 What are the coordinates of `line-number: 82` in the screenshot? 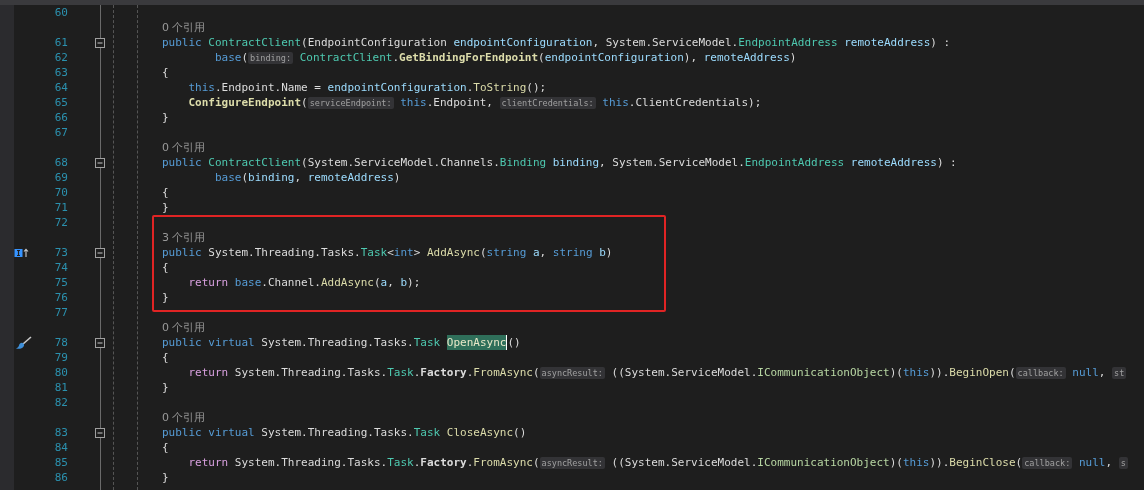 It's located at (61, 402).